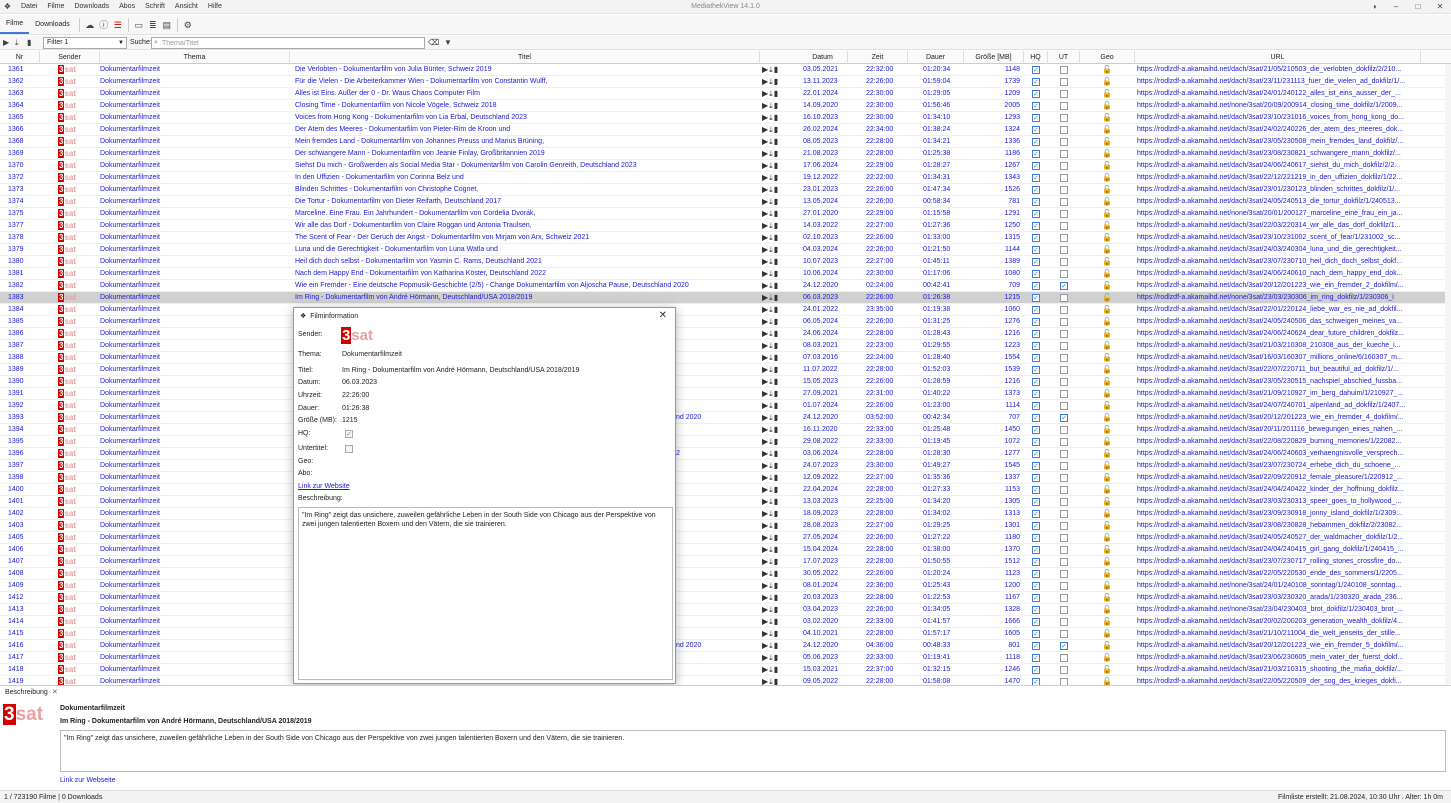 The image size is (1451, 803). What do you see at coordinates (70, 57) in the screenshot?
I see `header-sender: Sender` at bounding box center [70, 57].